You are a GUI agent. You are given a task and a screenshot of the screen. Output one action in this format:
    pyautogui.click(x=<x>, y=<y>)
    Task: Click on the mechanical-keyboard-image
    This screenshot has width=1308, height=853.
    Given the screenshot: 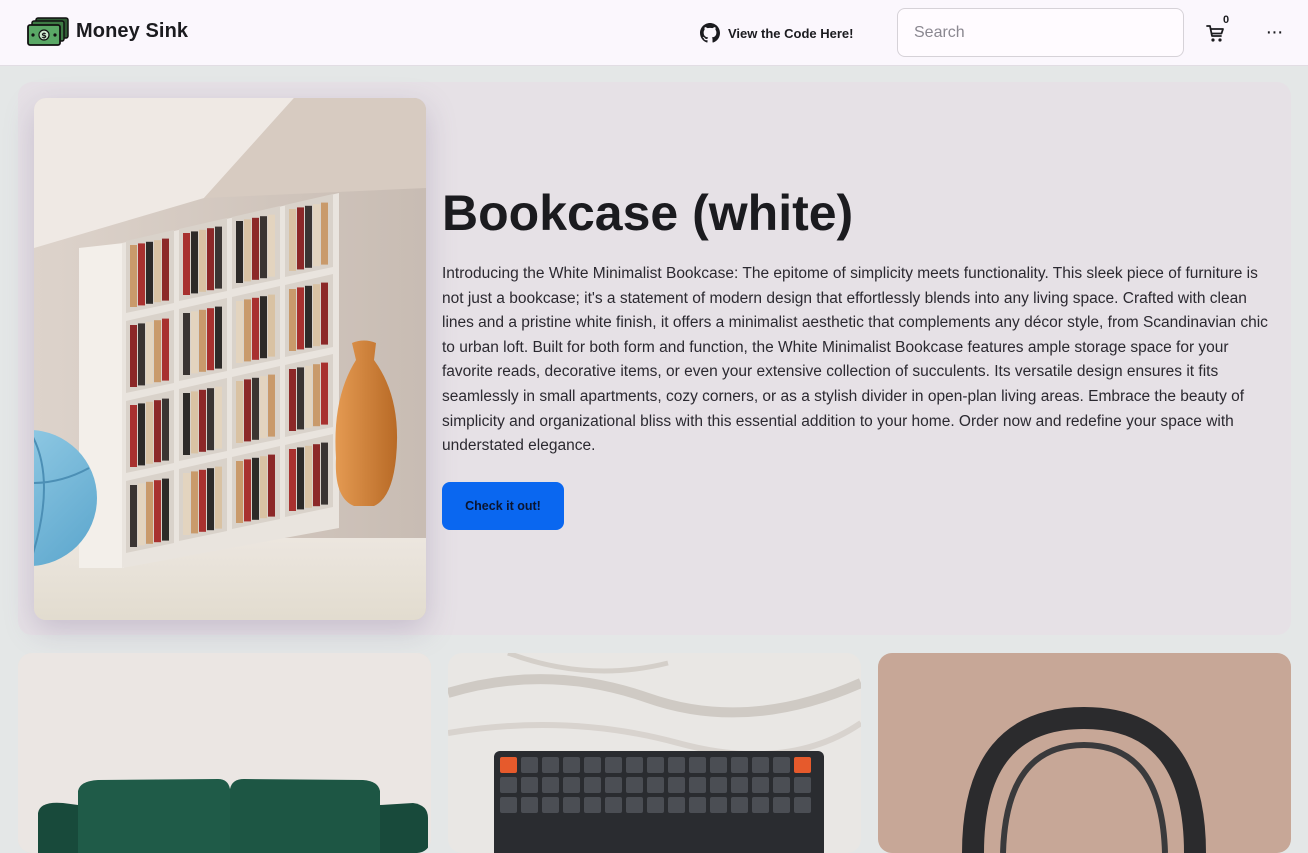 What is the action you would take?
    pyautogui.click(x=654, y=753)
    